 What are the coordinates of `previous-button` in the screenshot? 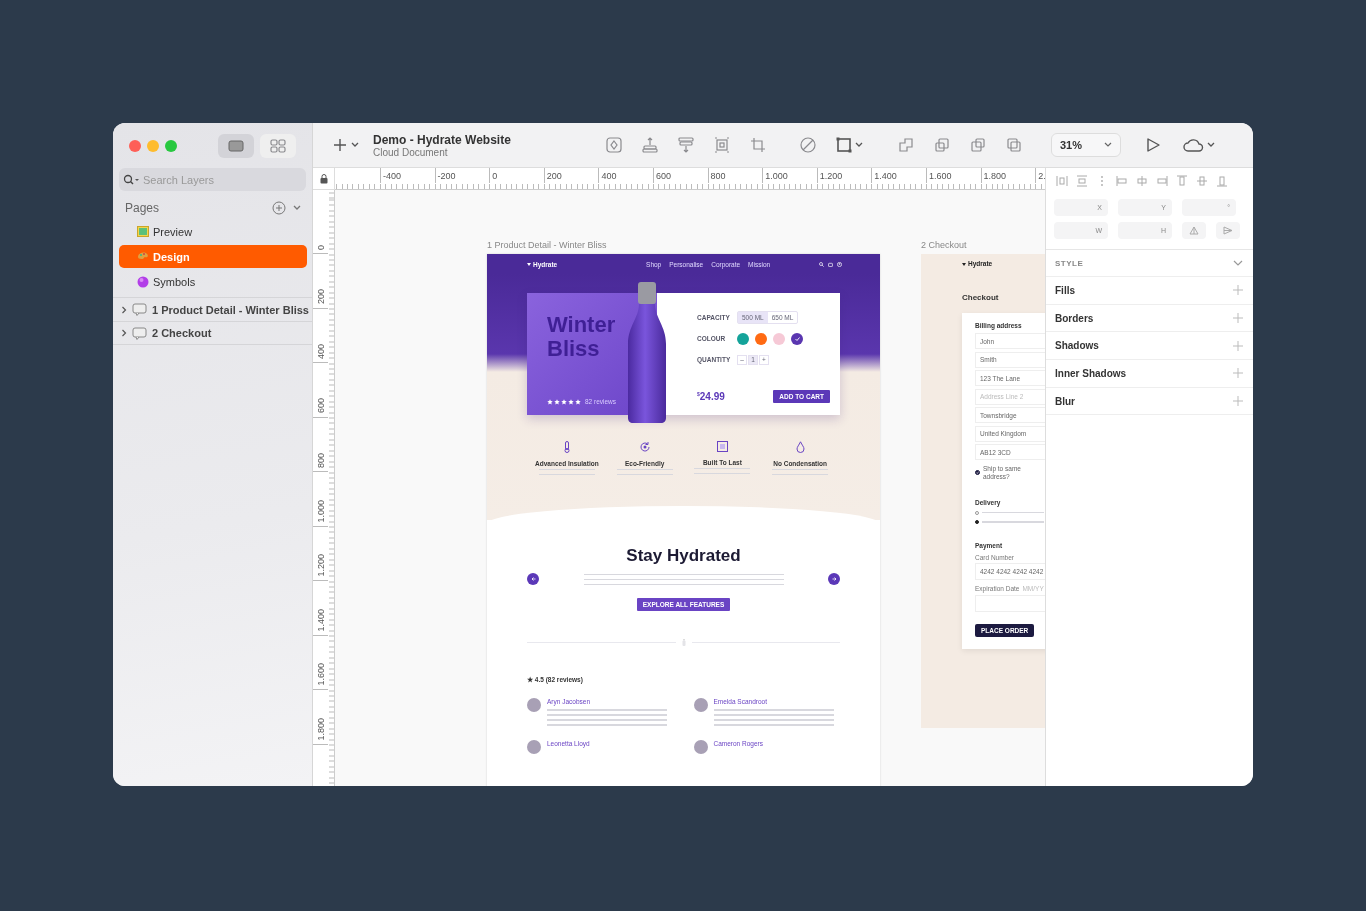 It's located at (533, 578).